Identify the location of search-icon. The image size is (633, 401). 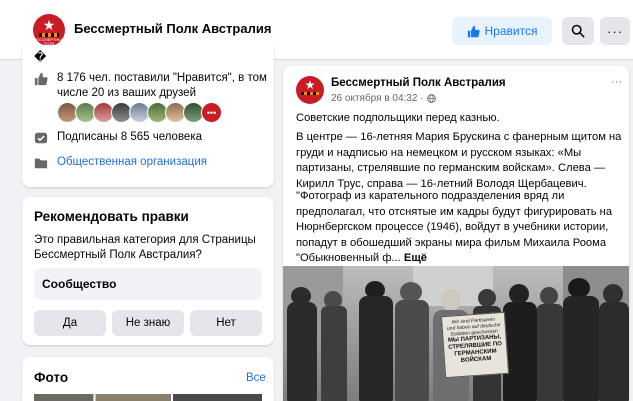
(578, 31).